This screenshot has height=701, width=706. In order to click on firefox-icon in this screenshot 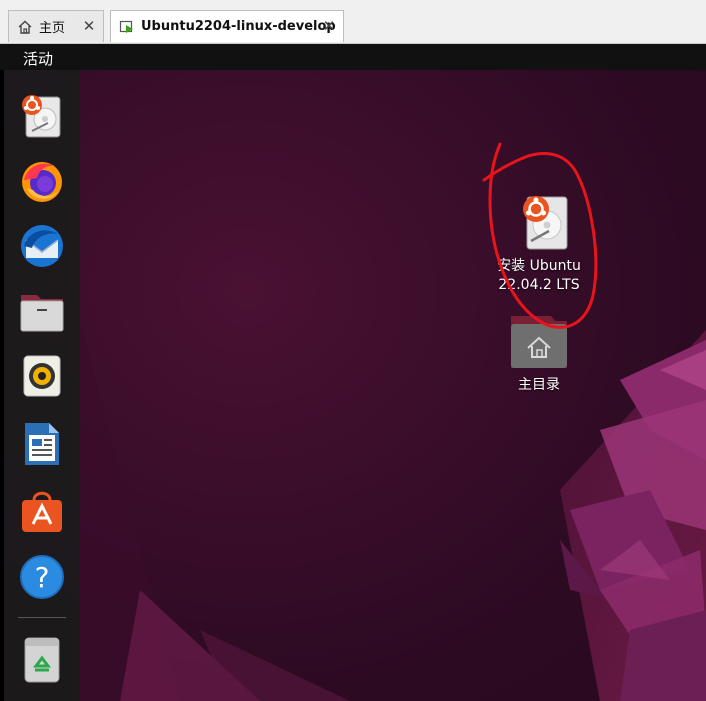, I will do `click(42, 182)`.